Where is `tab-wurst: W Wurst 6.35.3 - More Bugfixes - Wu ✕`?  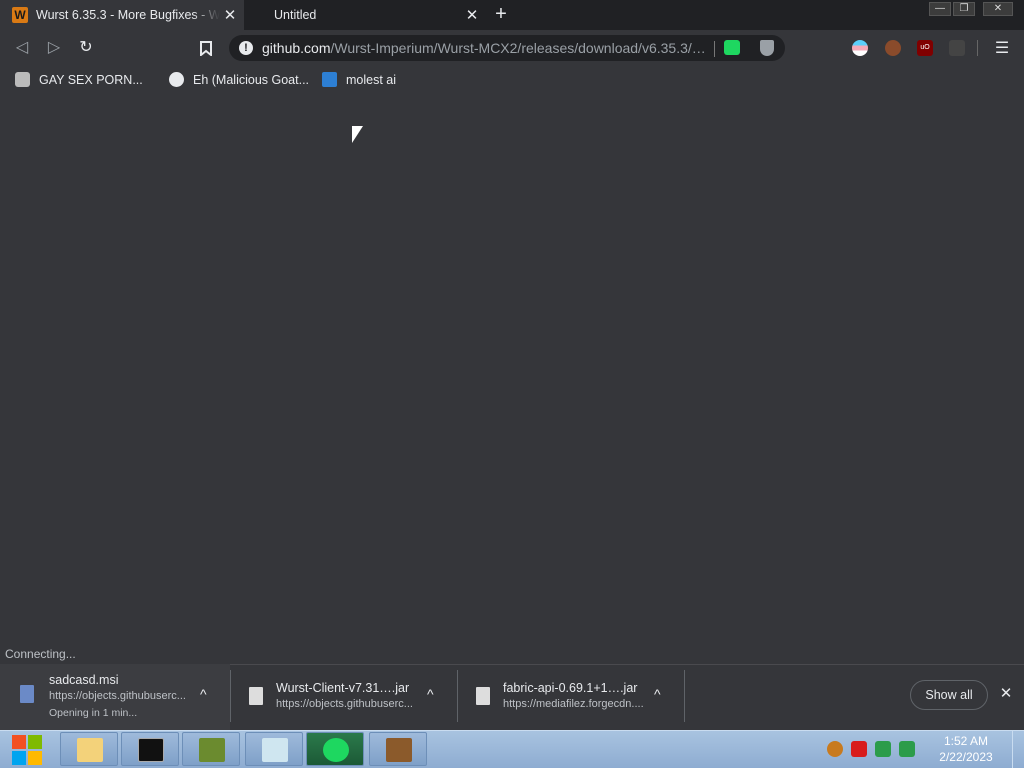
tab-wurst: W Wurst 6.35.3 - More Bugfixes - Wu ✕ is located at coordinates (122, 15).